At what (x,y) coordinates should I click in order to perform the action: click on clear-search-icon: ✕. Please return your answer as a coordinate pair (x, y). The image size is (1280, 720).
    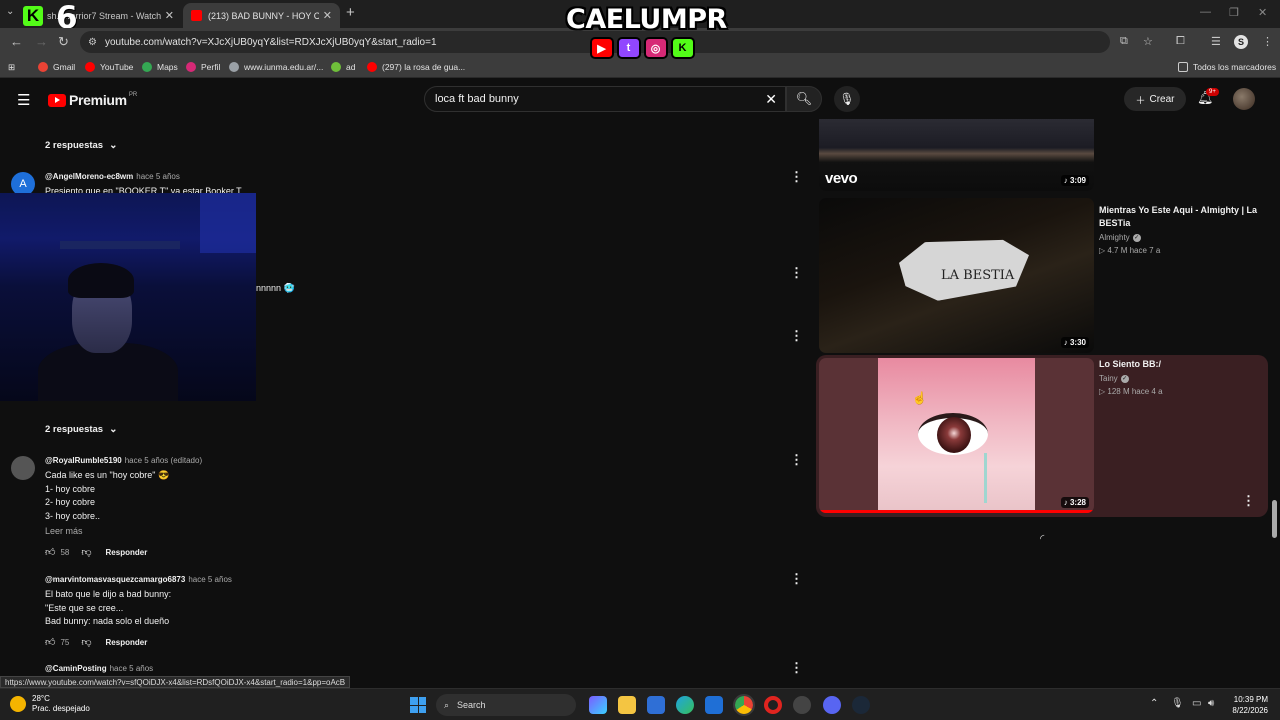
    Looking at the image, I should click on (771, 99).